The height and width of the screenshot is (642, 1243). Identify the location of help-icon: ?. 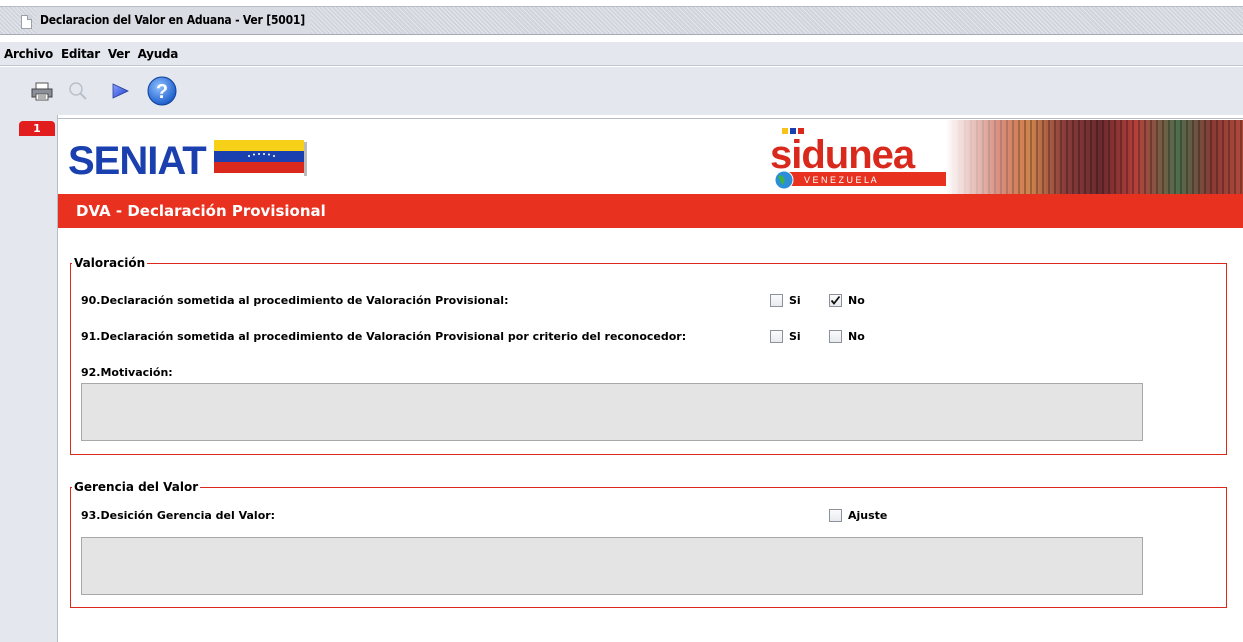
(162, 91).